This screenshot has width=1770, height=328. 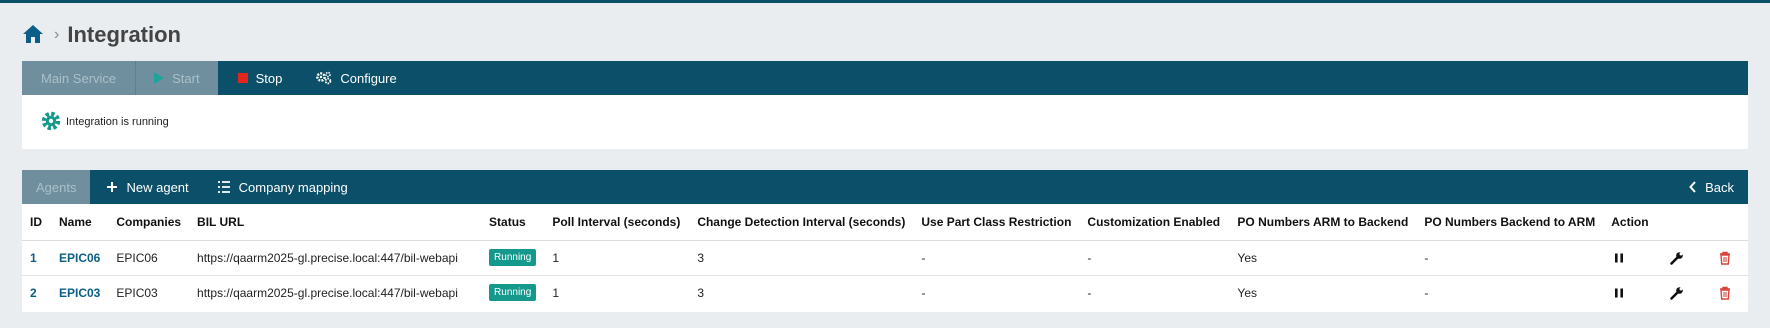 What do you see at coordinates (112, 187) in the screenshot?
I see `plus-icon` at bounding box center [112, 187].